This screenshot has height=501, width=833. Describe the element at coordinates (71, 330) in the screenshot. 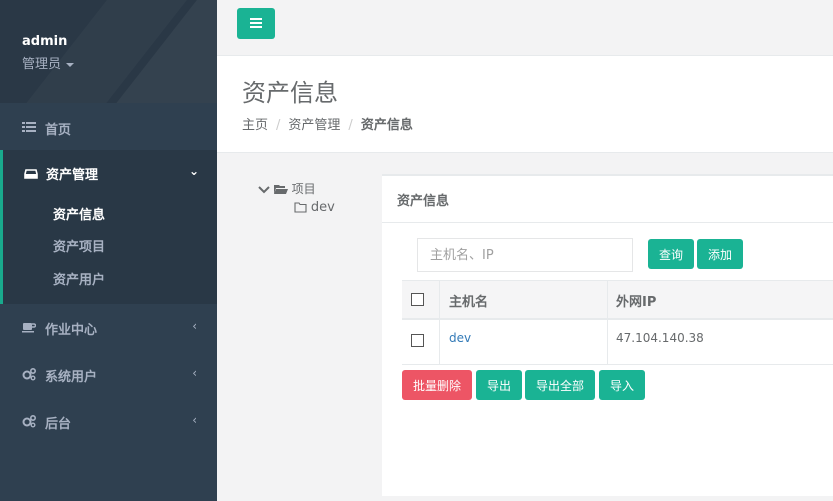

I see `sidebar-item-label: 作业中心` at that location.